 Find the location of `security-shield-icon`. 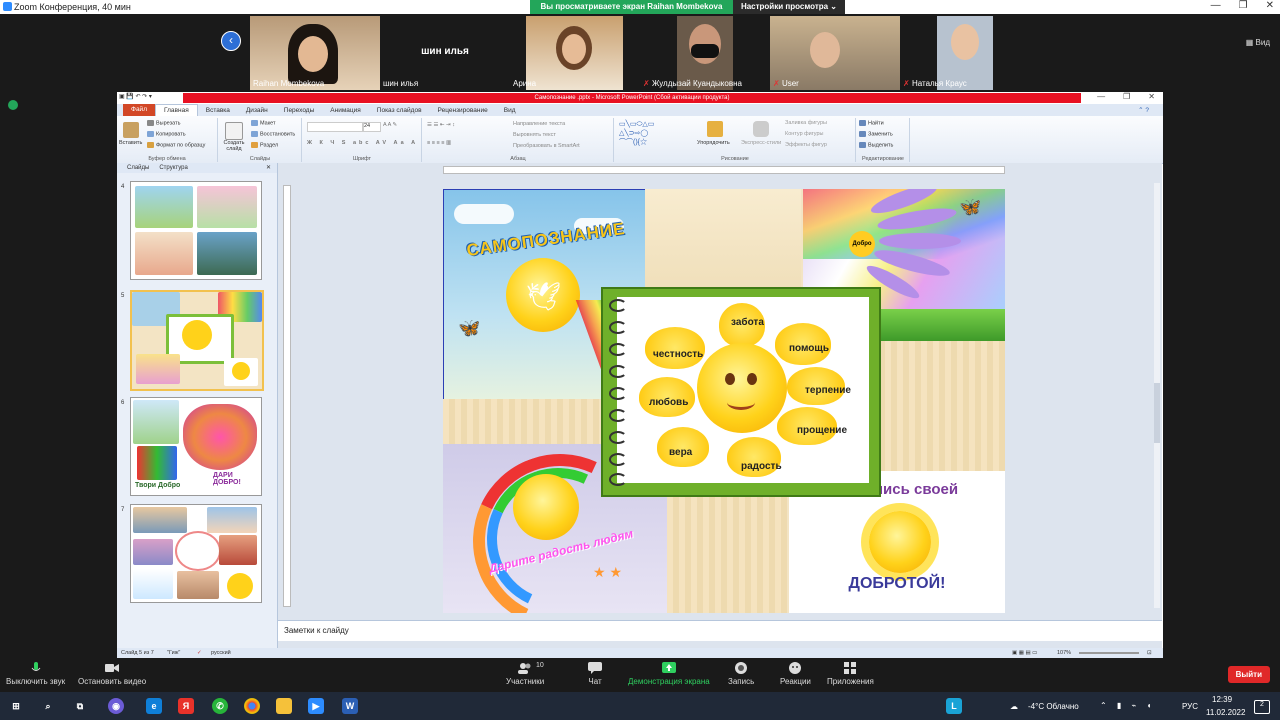

security-shield-icon is located at coordinates (13, 105).